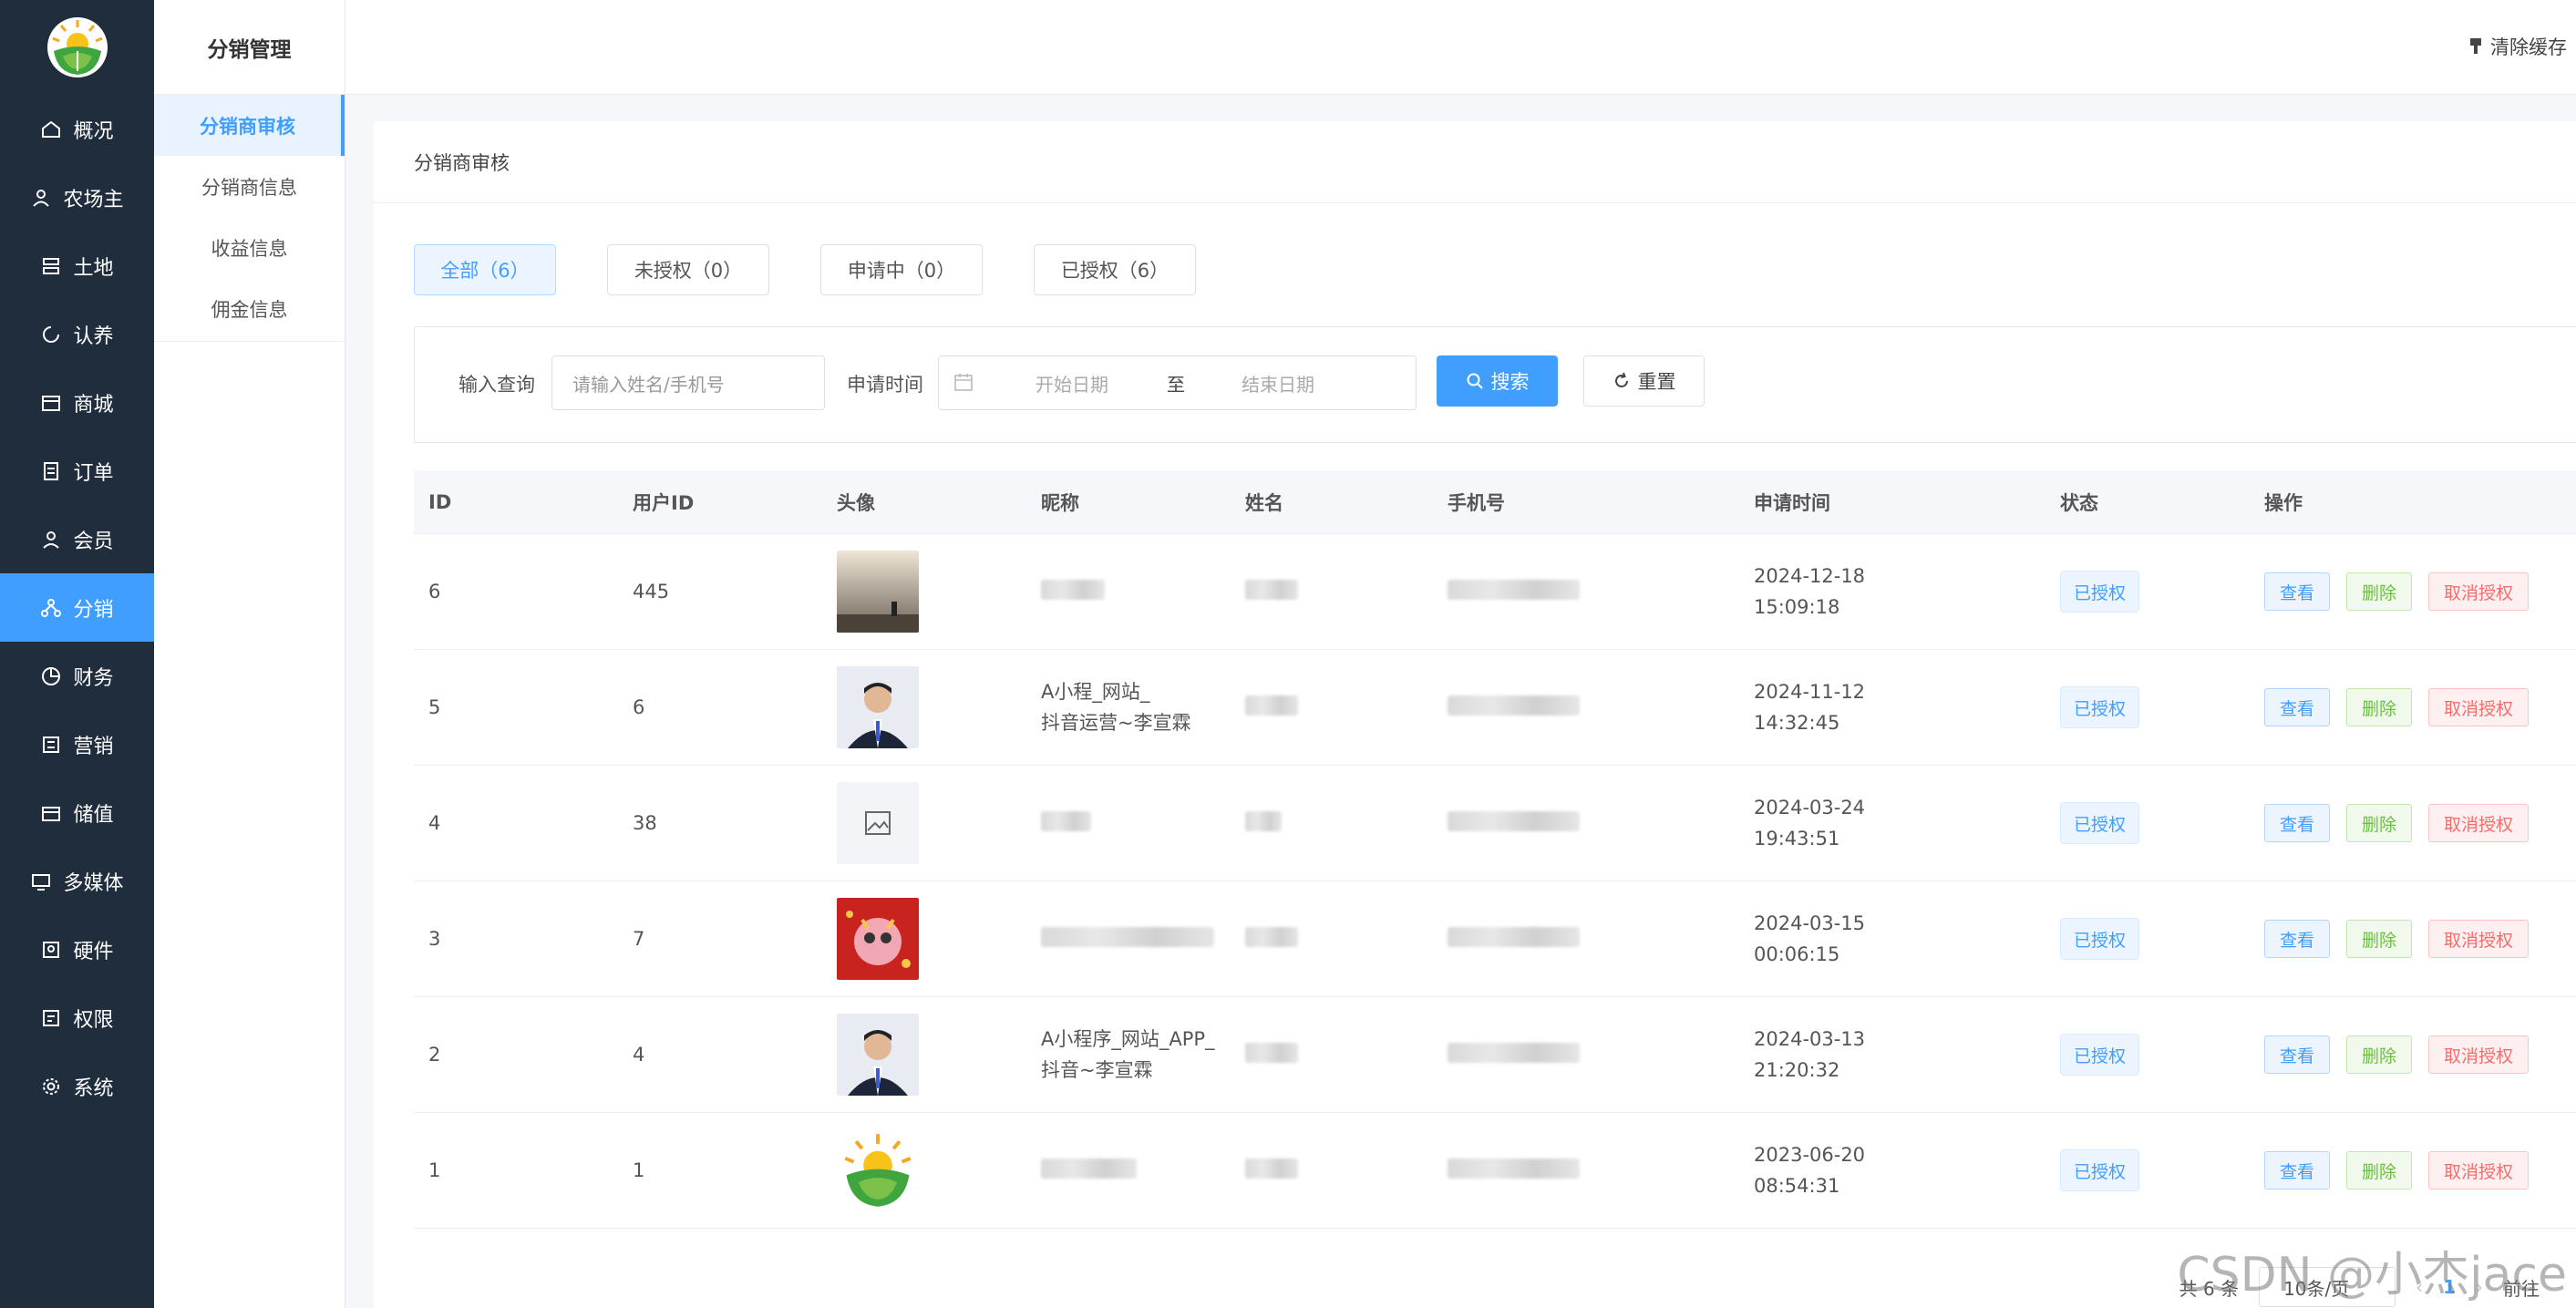  Describe the element at coordinates (77, 197) in the screenshot. I see `sidebar-item-1: 农场主` at that location.